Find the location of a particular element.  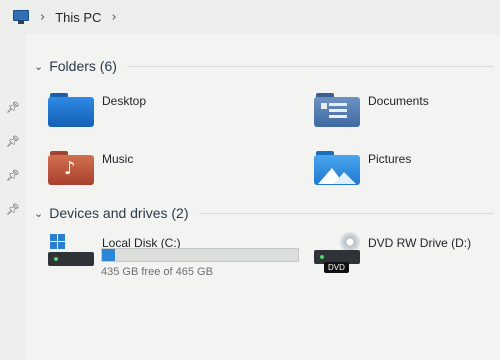

folder-documents: Documents is located at coordinates (371, 109).